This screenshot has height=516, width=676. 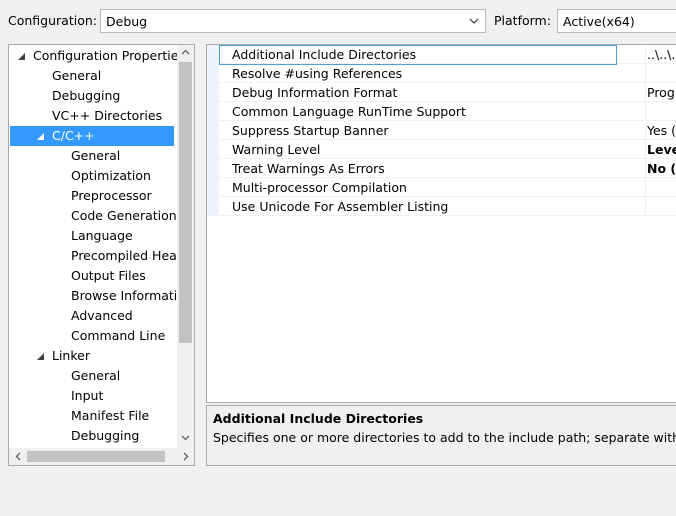 What do you see at coordinates (52, 20) in the screenshot?
I see `configuration-label: Configuration:` at bounding box center [52, 20].